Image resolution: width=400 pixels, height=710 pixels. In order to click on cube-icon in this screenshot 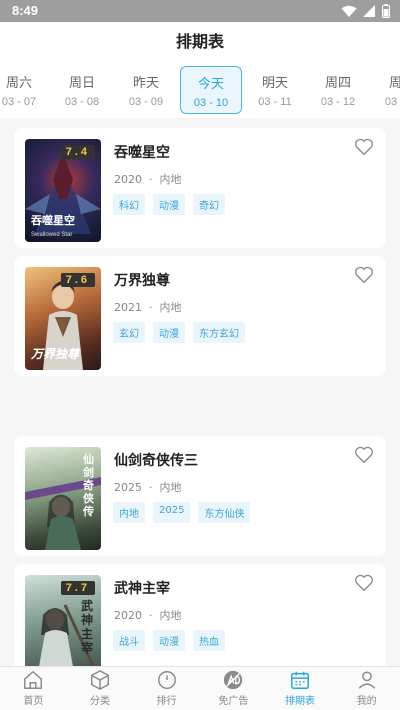, I will do `click(100, 680)`.